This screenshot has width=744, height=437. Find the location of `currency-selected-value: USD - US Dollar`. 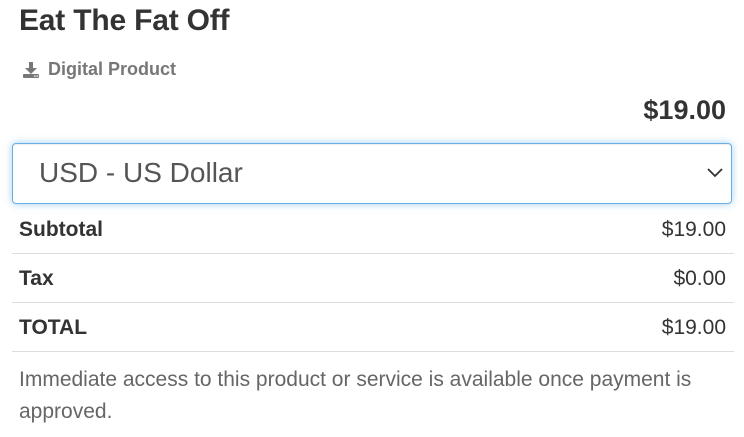

currency-selected-value: USD - US Dollar is located at coordinates (141, 172).